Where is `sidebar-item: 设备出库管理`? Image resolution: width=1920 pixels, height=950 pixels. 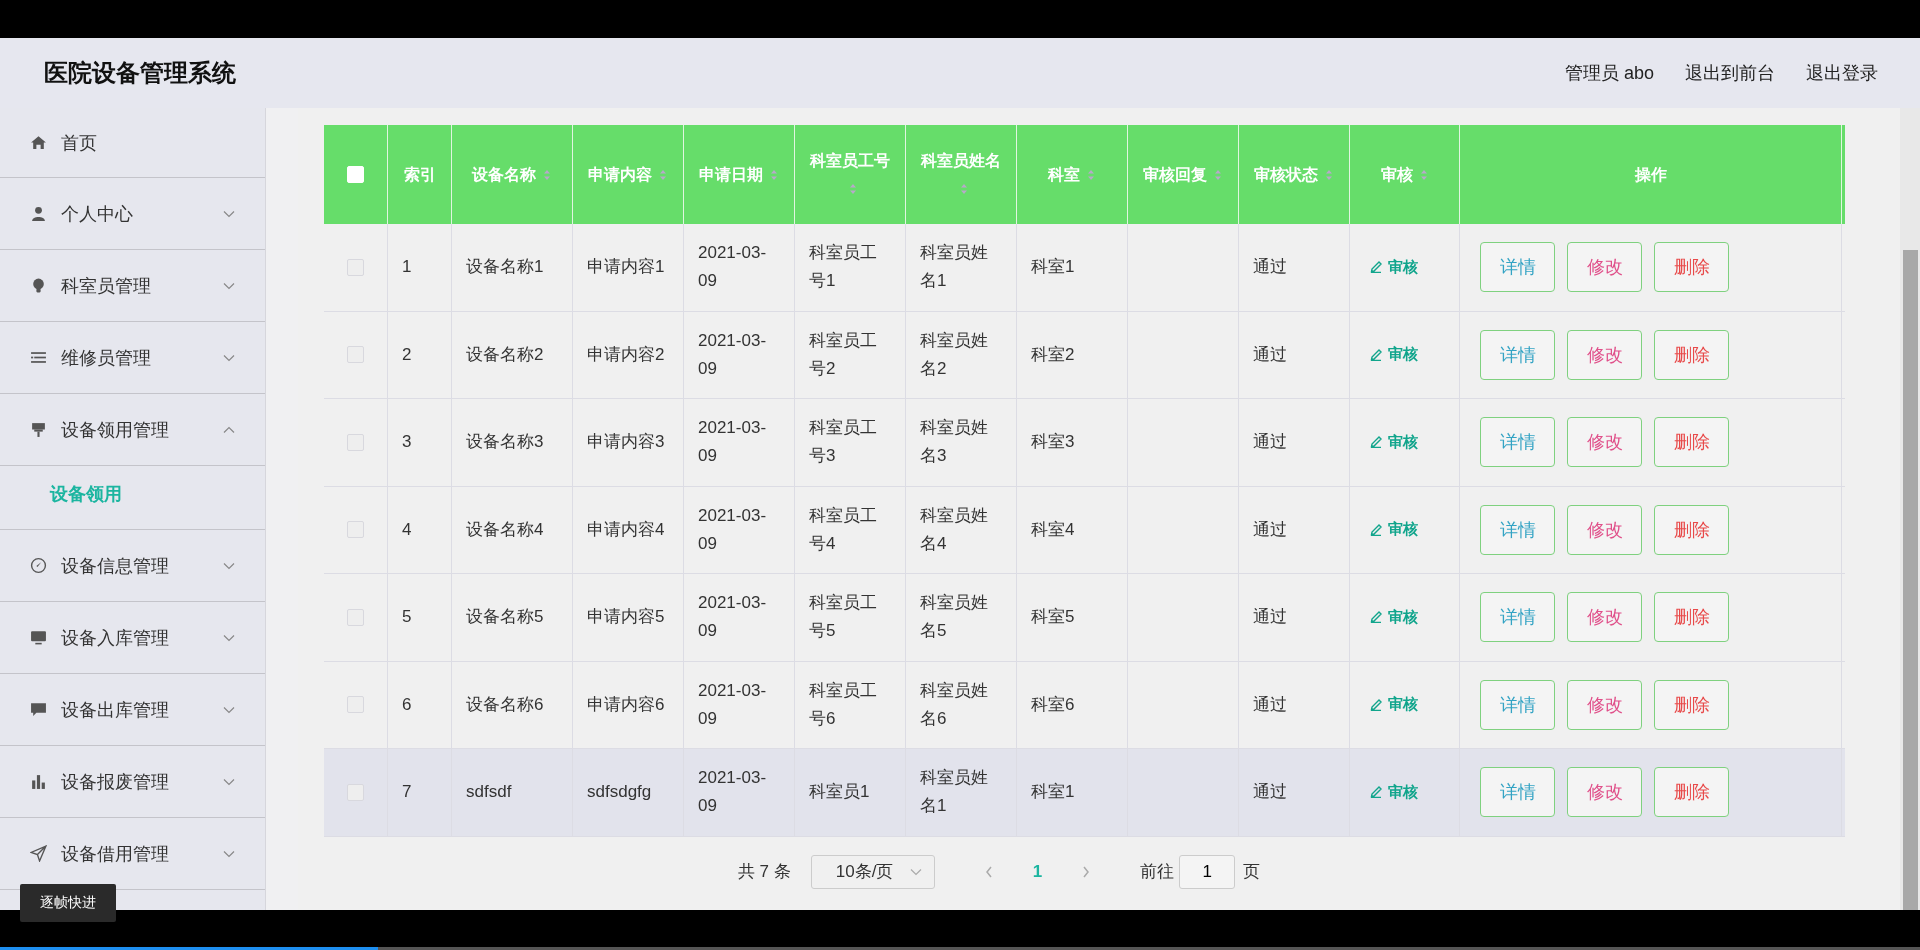
sidebar-item: 设备出库管理 is located at coordinates (132, 710).